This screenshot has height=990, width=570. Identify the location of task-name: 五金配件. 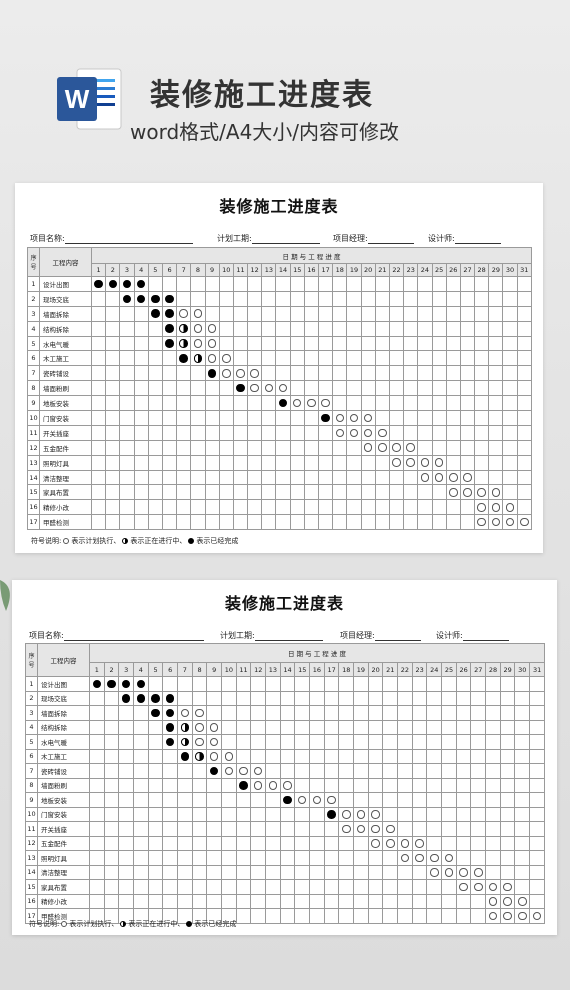
(63, 843).